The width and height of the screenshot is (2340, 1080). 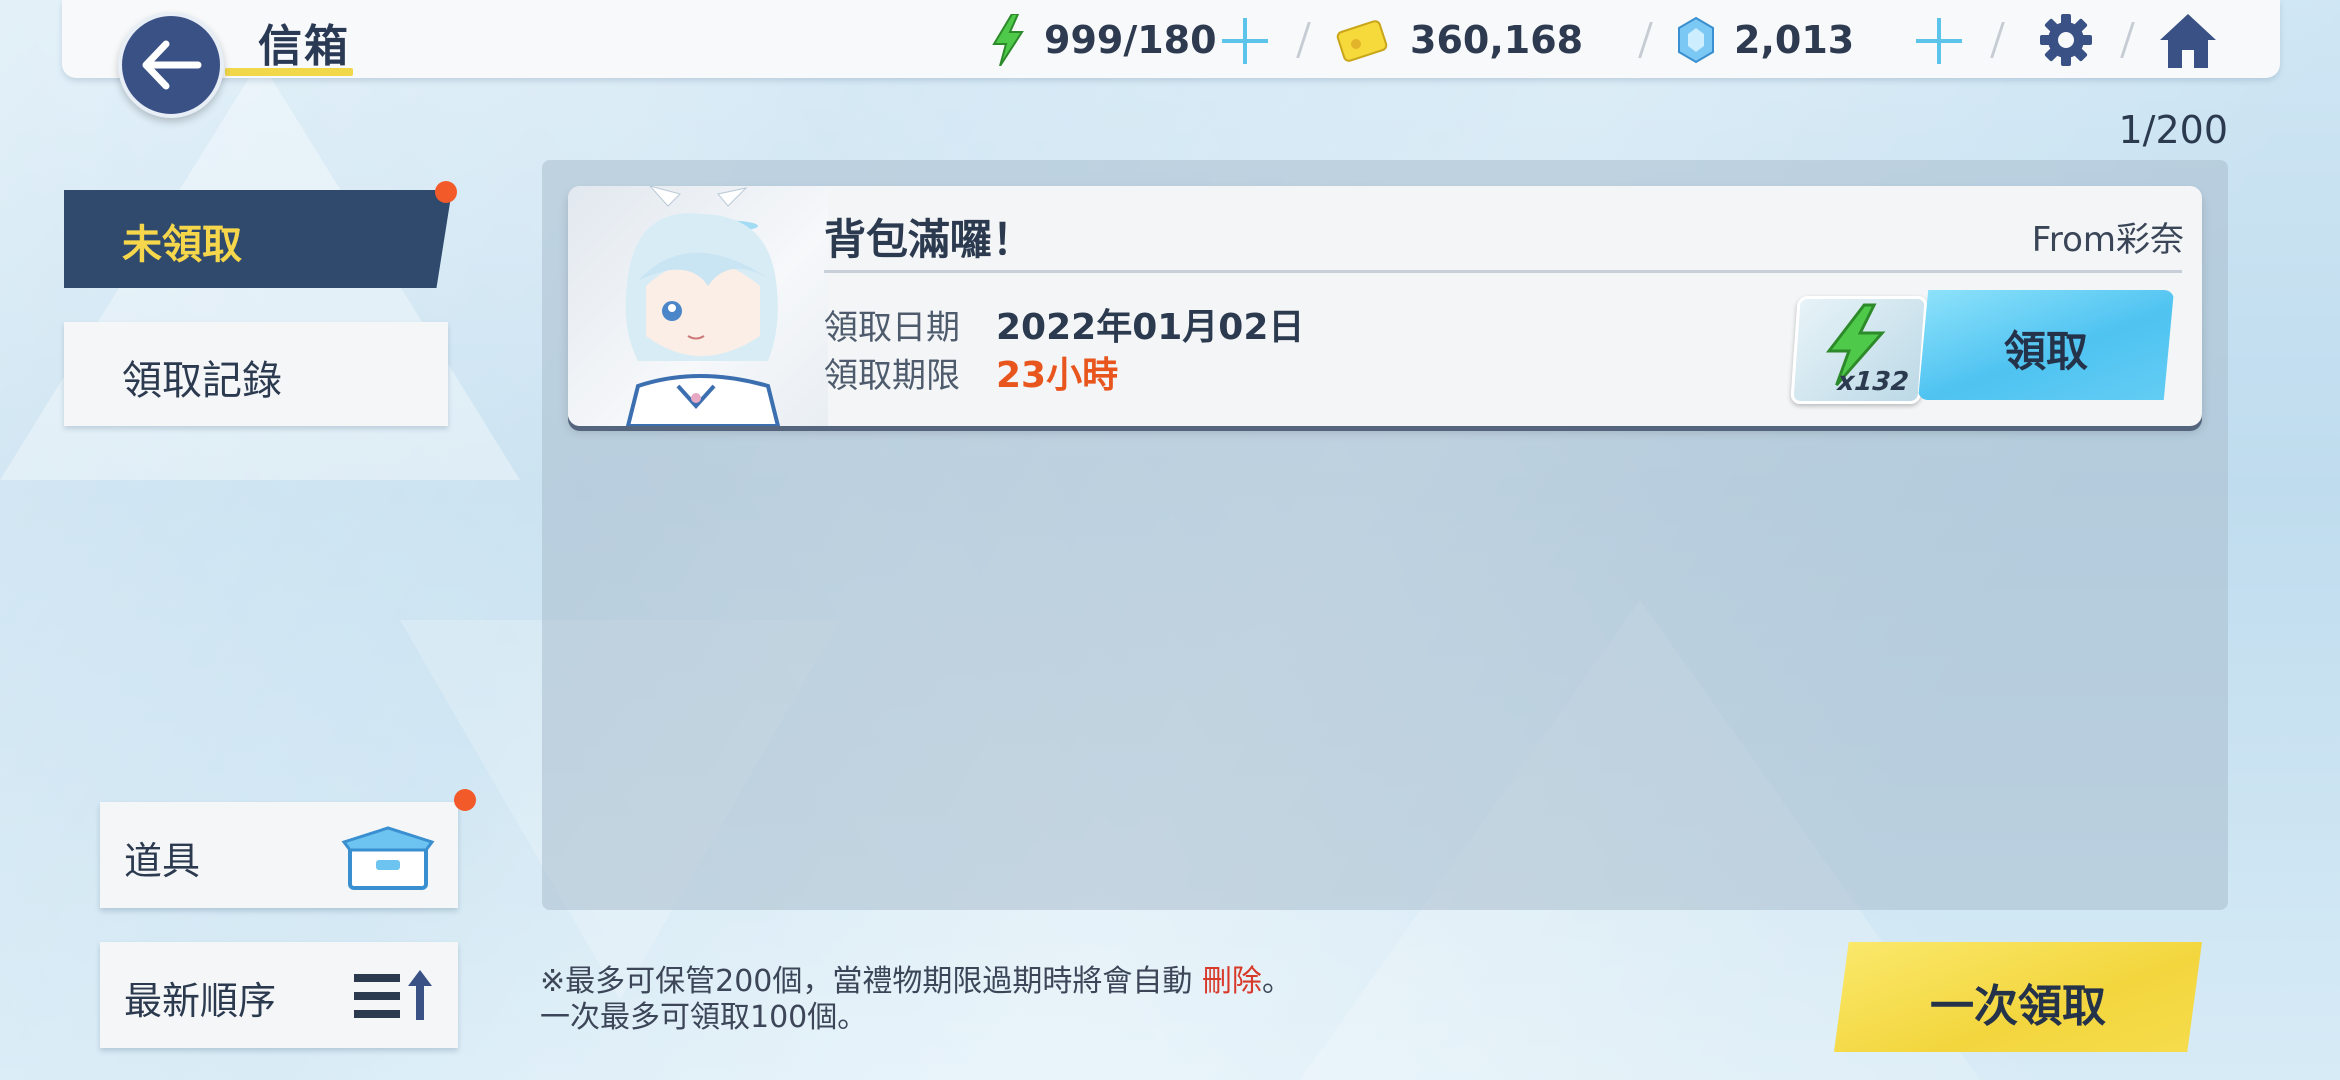 I want to click on credits-value: 360,168, so click(x=1497, y=40).